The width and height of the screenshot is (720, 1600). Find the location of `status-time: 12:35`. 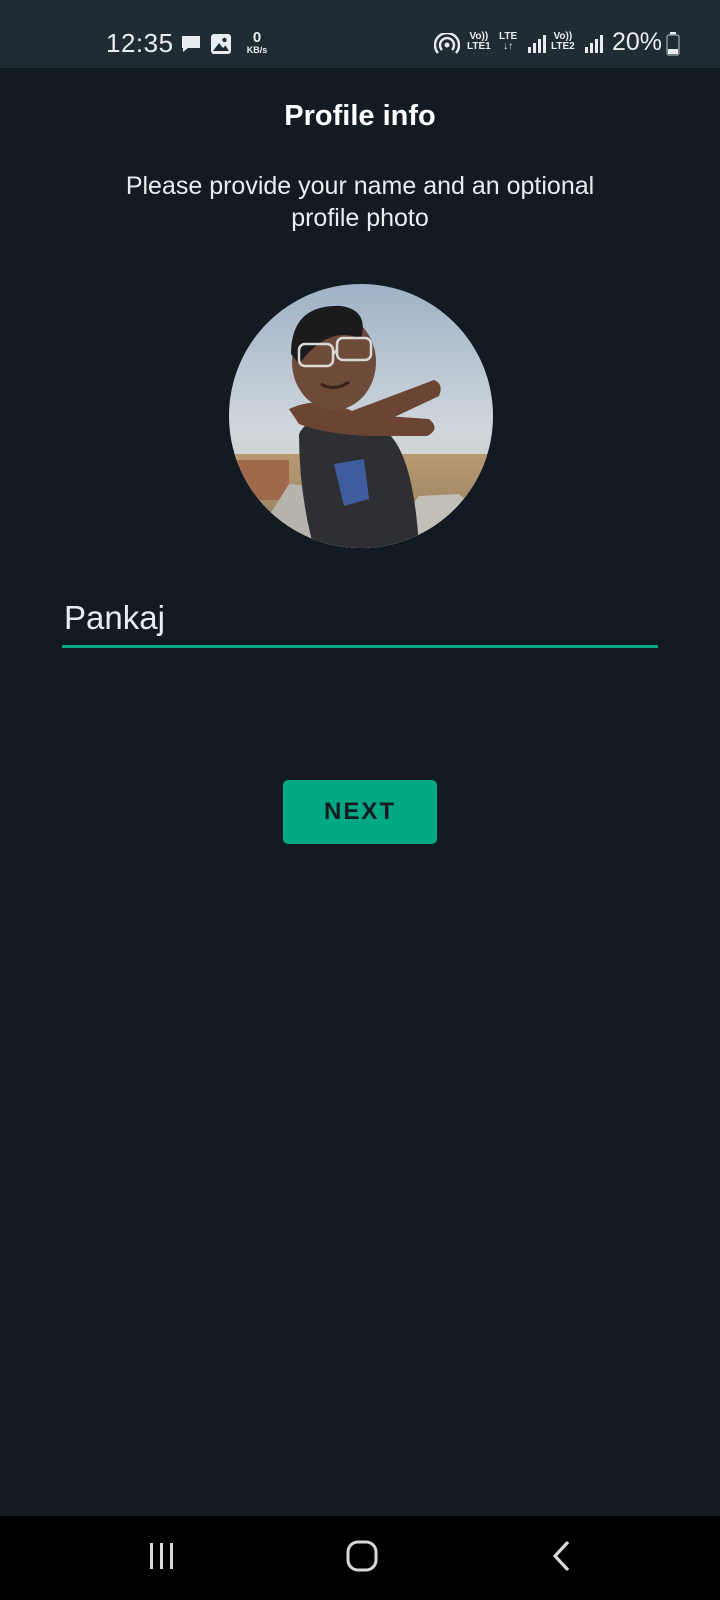

status-time: 12:35 is located at coordinates (140, 43).